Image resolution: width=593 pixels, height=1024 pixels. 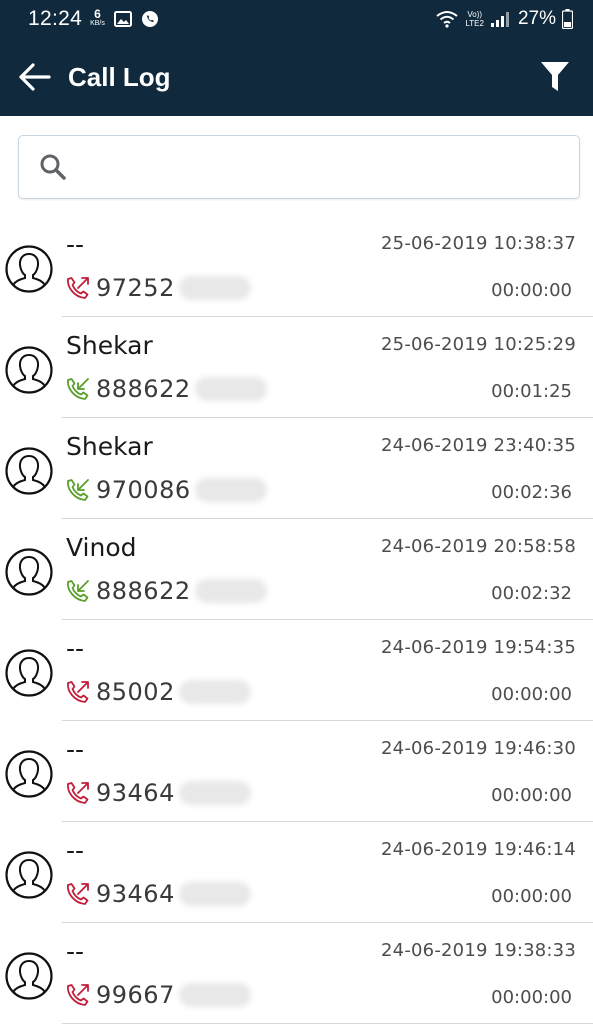 I want to click on search-icon, so click(x=53, y=167).